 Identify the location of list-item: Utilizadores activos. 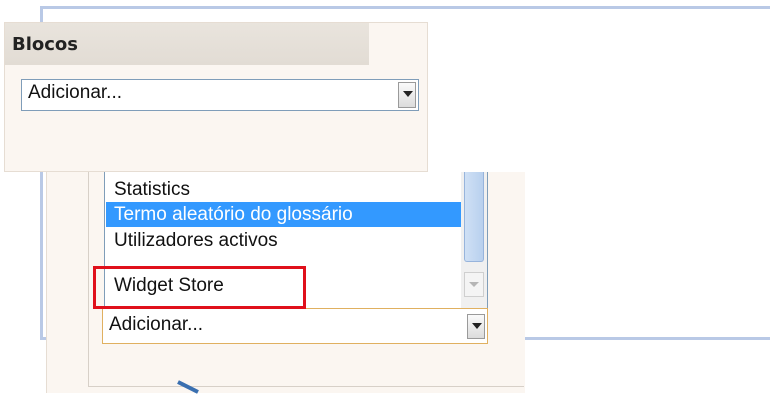
(284, 240).